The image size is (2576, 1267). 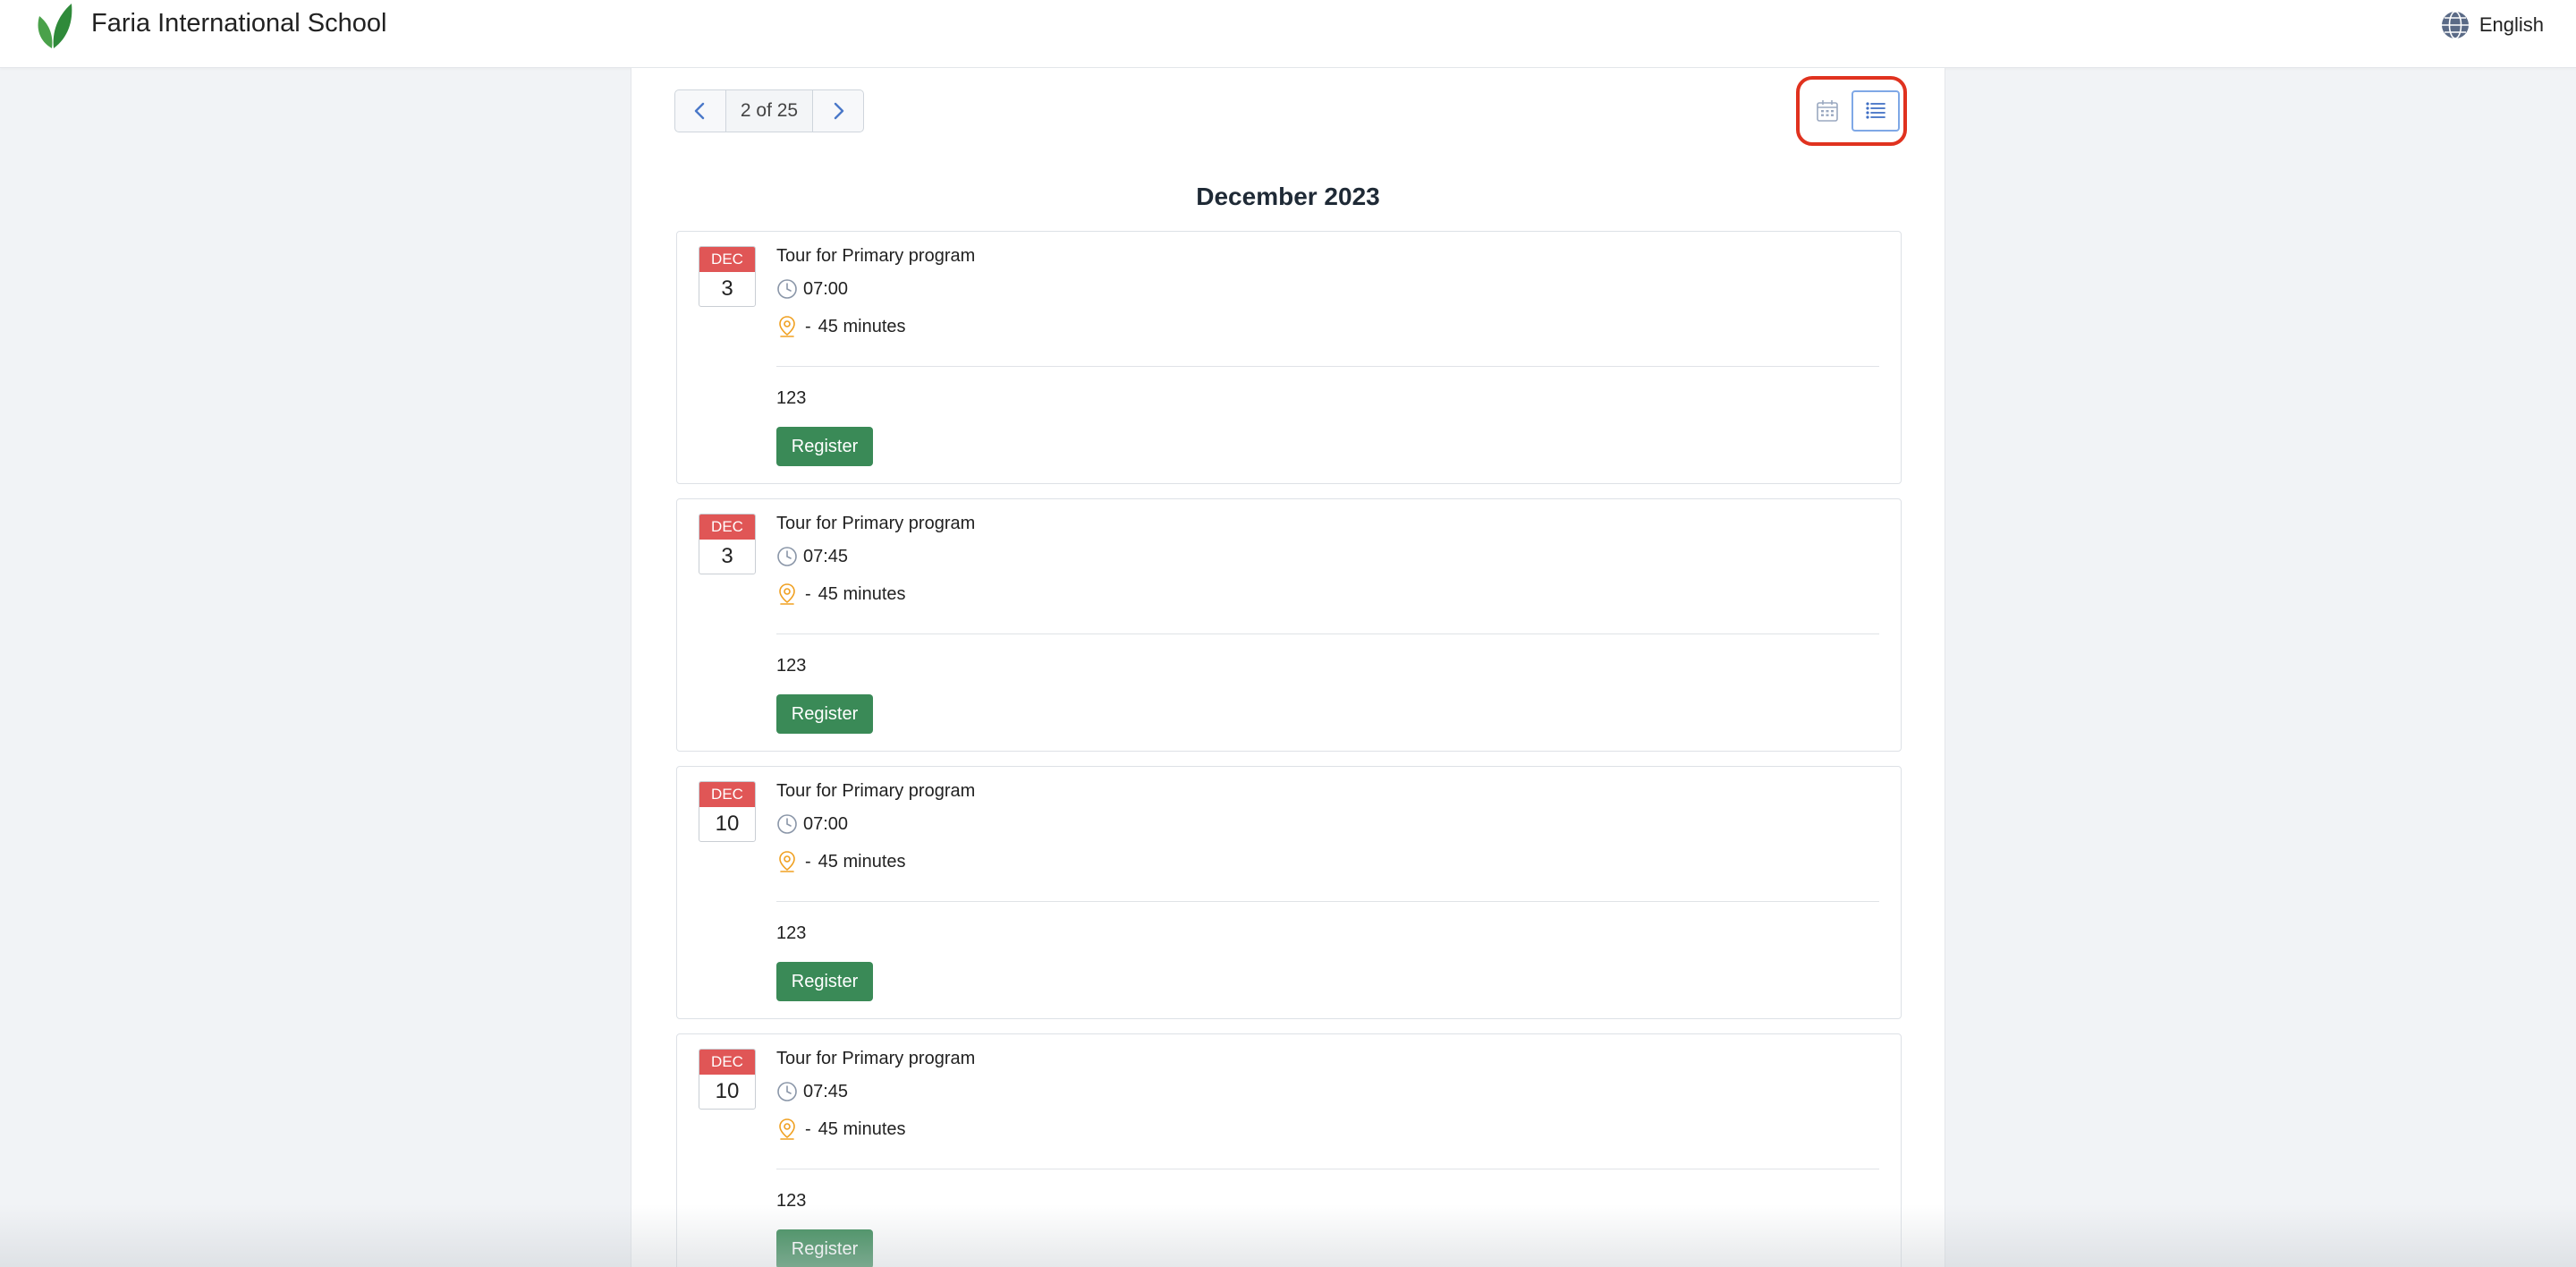 I want to click on view-toggle, so click(x=1851, y=111).